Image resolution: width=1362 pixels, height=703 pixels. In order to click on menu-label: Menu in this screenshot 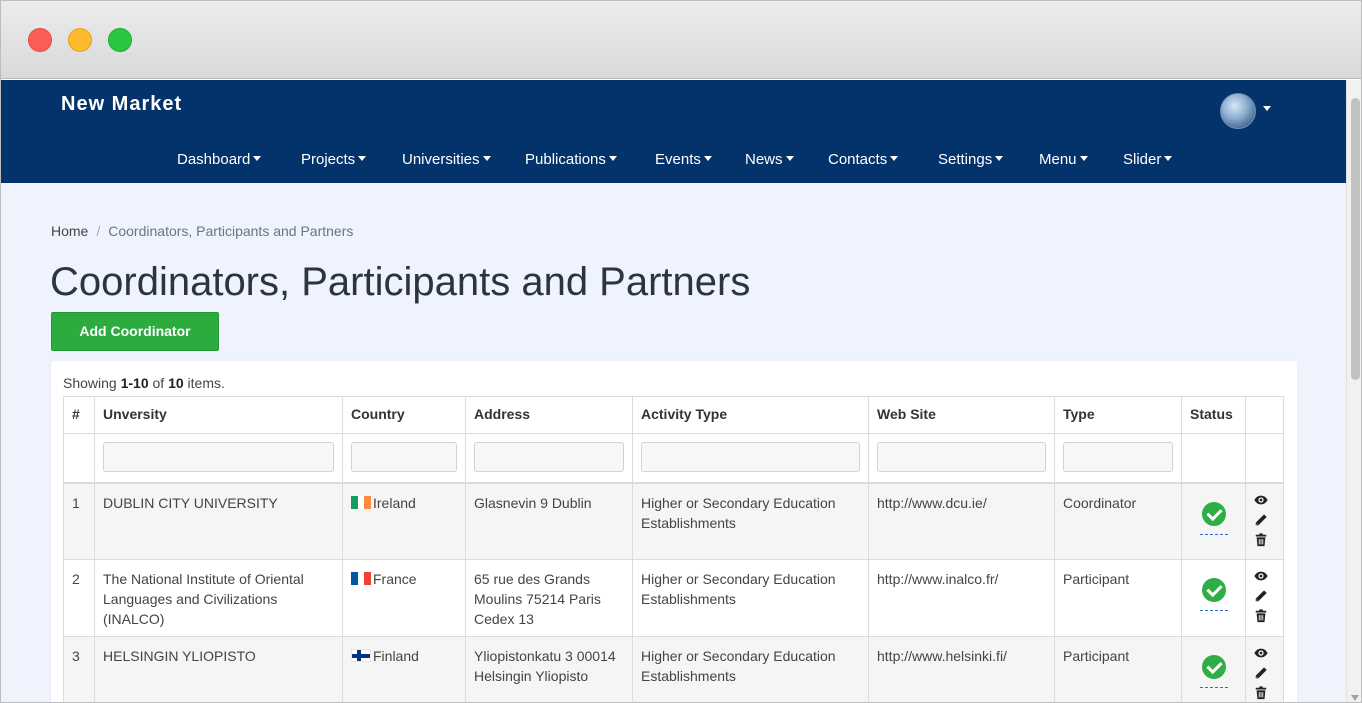, I will do `click(1058, 159)`.